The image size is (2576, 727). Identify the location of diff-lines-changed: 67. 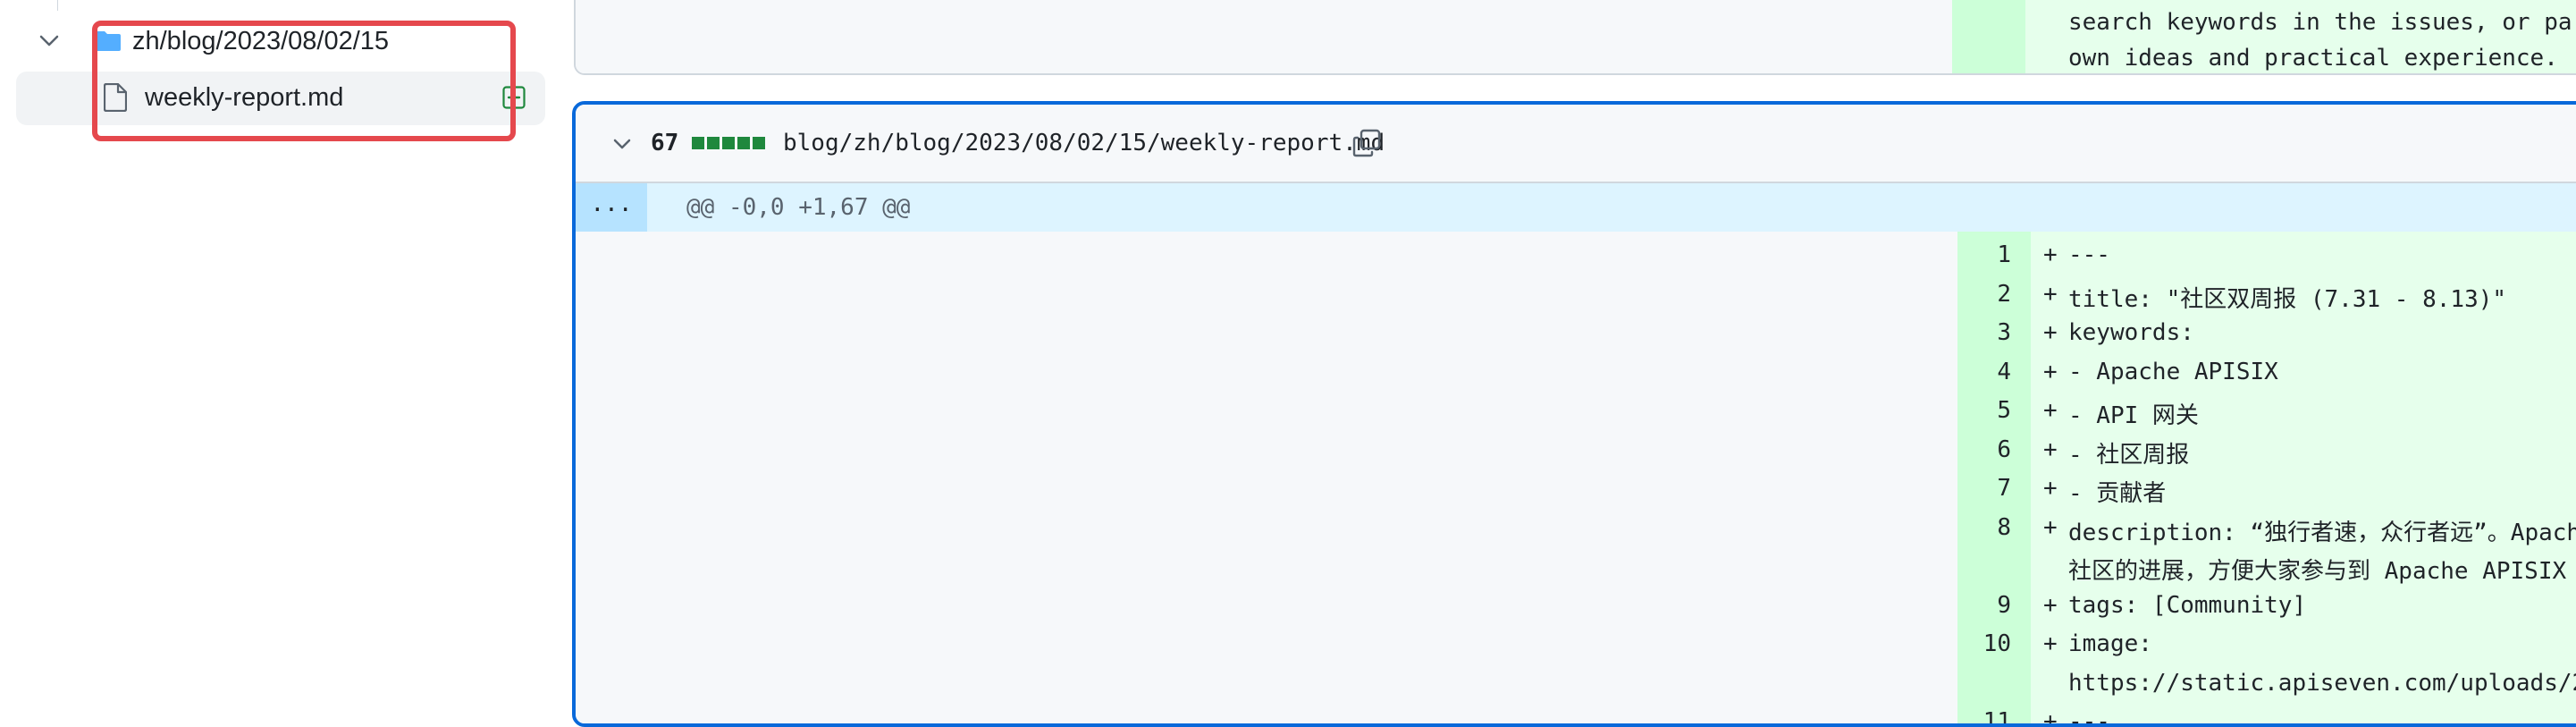
(665, 143).